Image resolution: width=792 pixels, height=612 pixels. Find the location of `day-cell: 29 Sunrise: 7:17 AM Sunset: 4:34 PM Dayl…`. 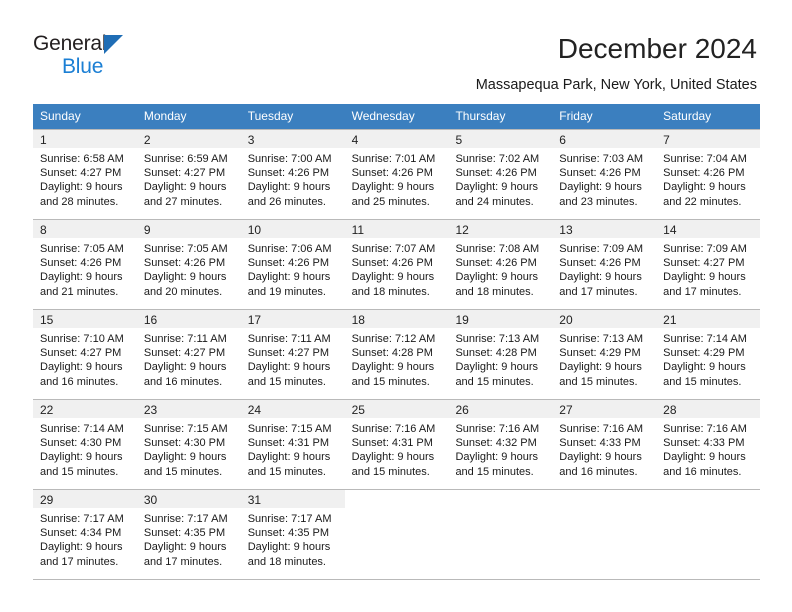

day-cell: 29 Sunrise: 7:17 AM Sunset: 4:34 PM Dayl… is located at coordinates (85, 534).